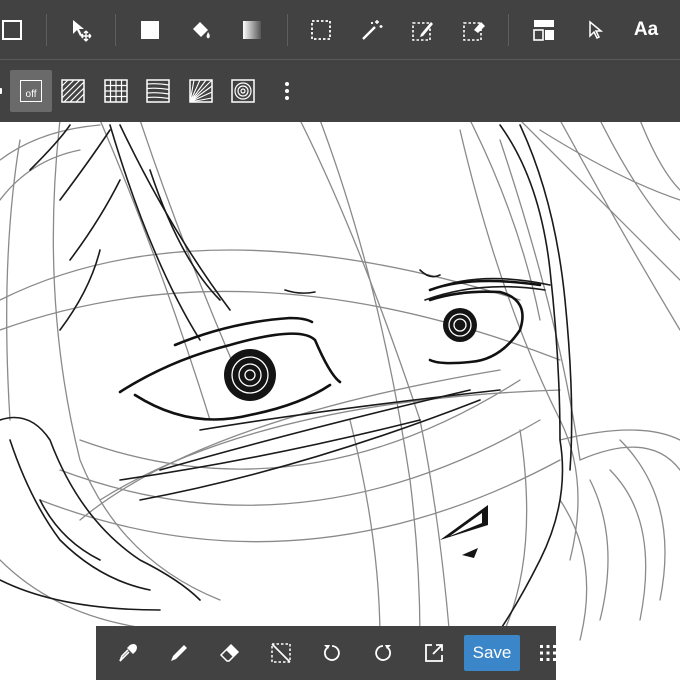 The height and width of the screenshot is (685, 680). I want to click on undo-icon, so click(332, 653).